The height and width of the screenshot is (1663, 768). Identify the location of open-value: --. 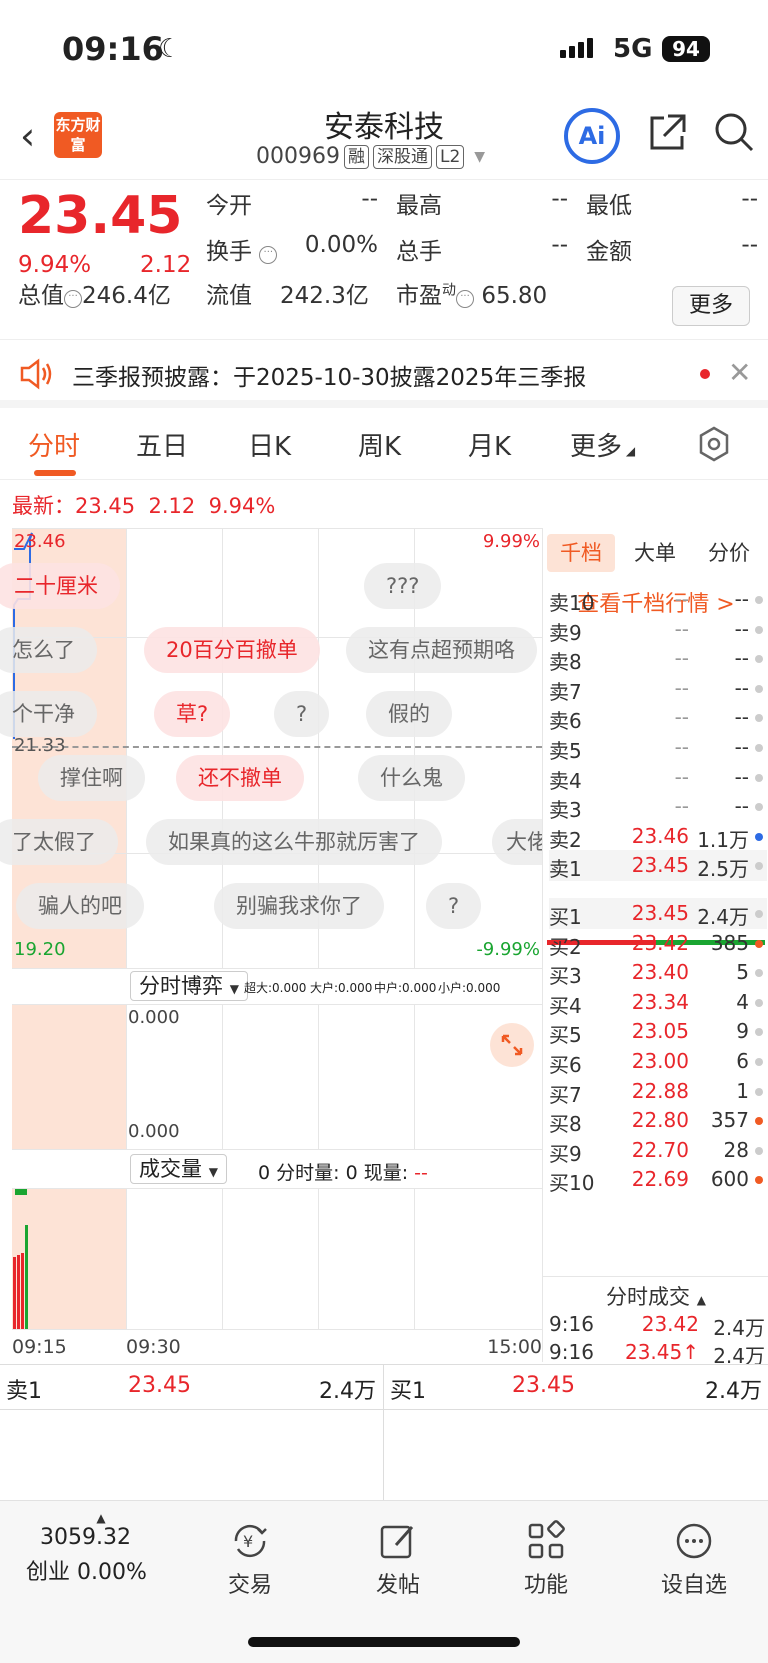
(369, 199).